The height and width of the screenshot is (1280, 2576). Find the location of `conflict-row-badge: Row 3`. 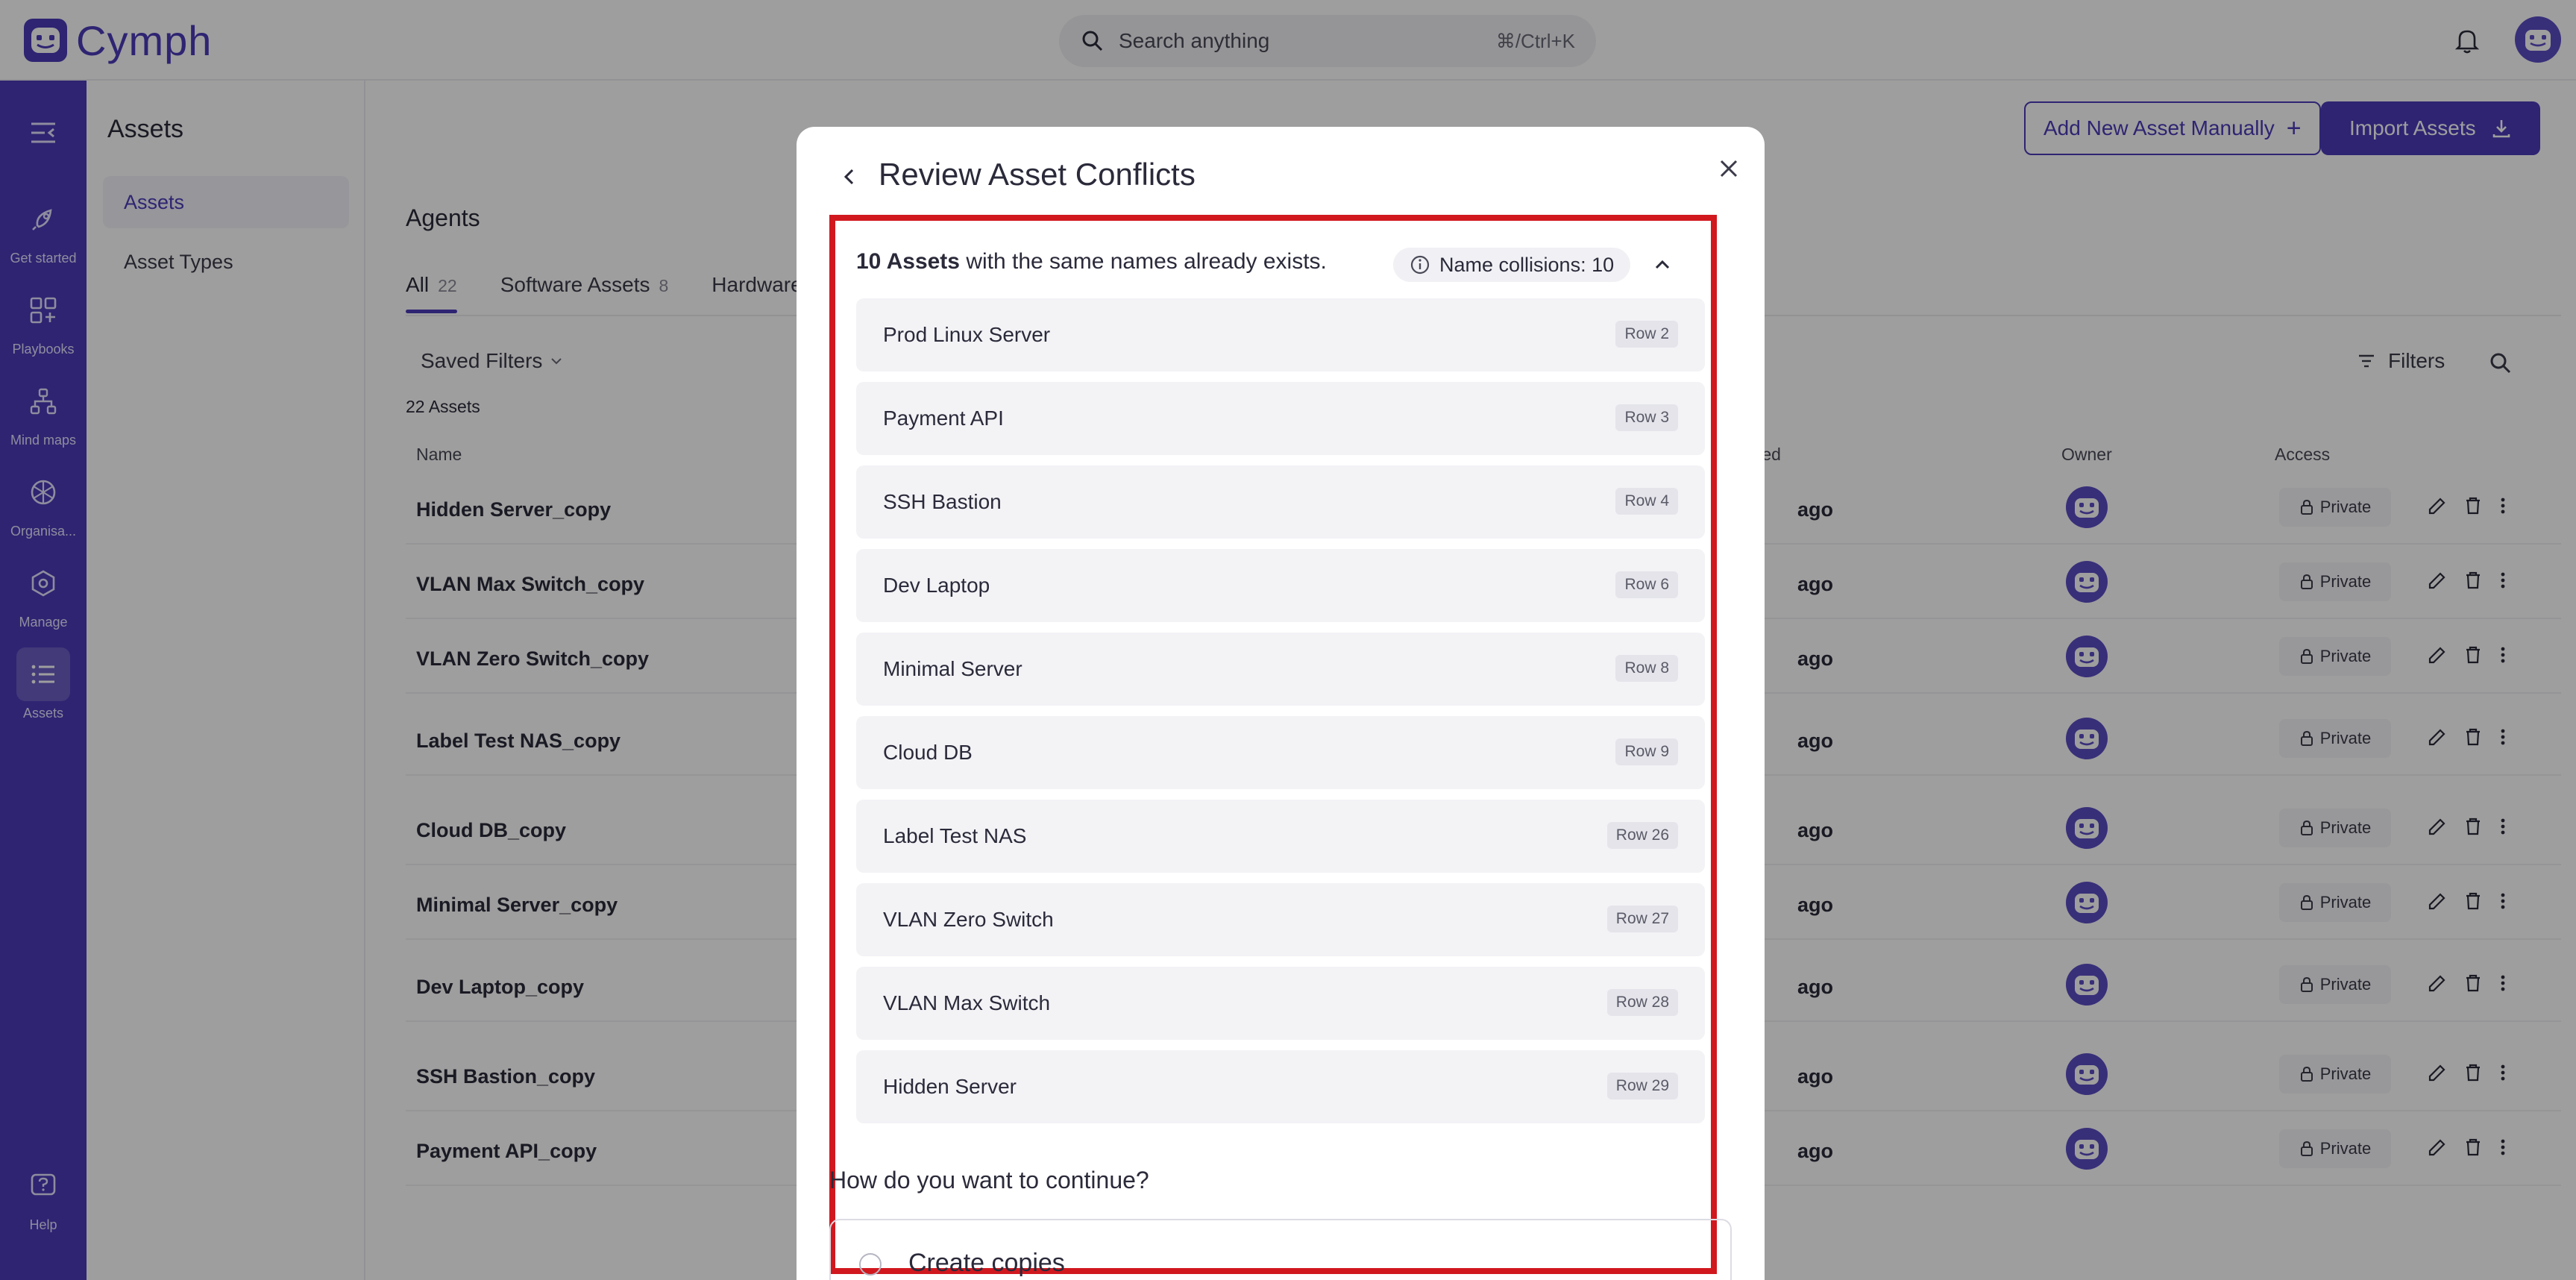

conflict-row-badge: Row 3 is located at coordinates (1647, 418).